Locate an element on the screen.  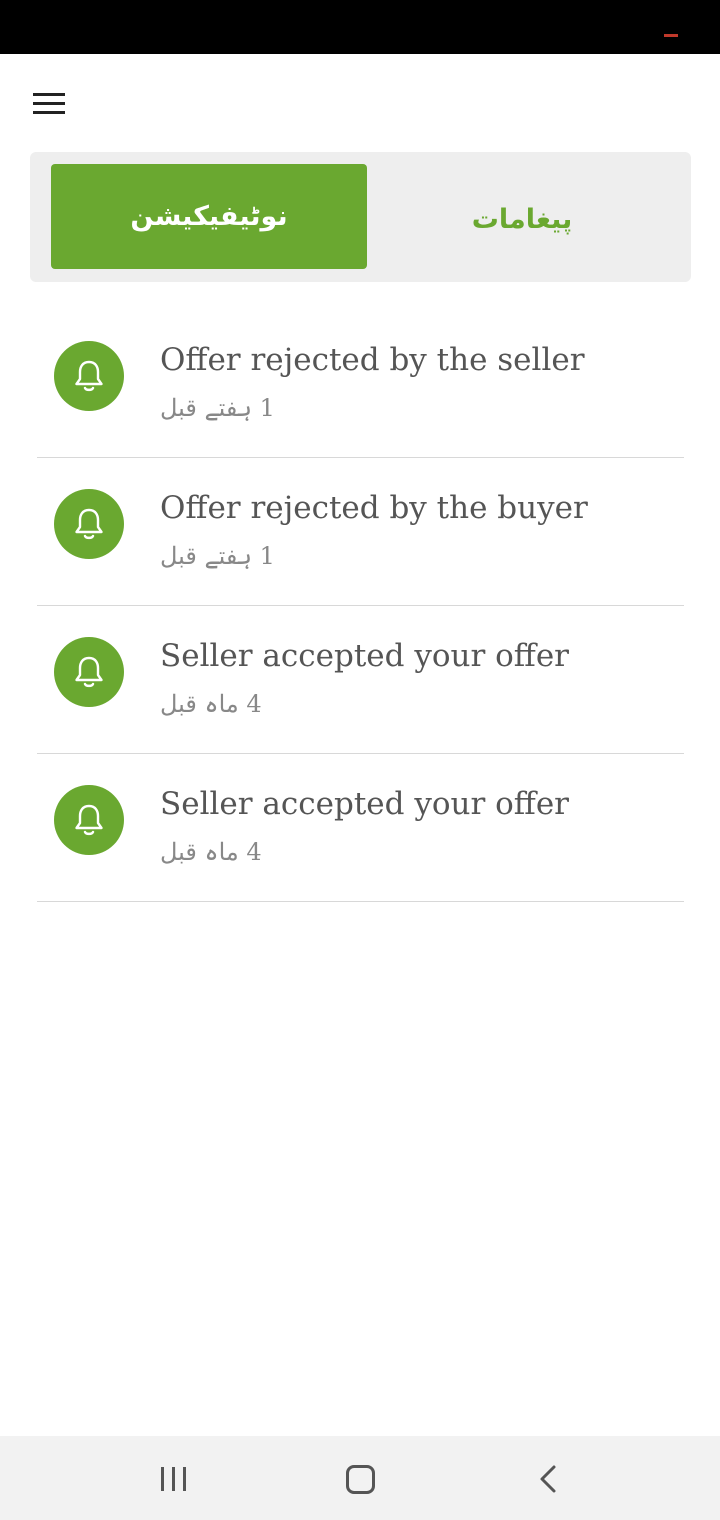
tab-messages-label: پیغامات is located at coordinates (522, 219).